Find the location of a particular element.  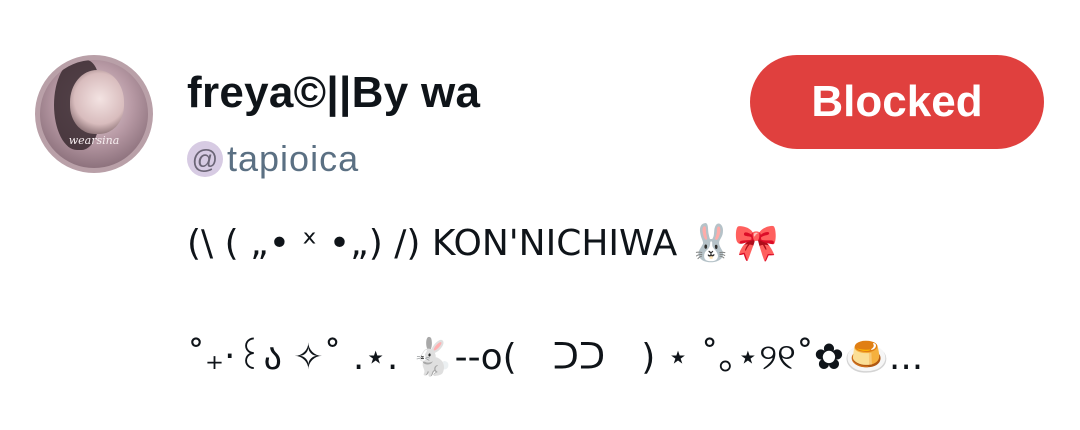

blocked-button: Blocked is located at coordinates (897, 102).